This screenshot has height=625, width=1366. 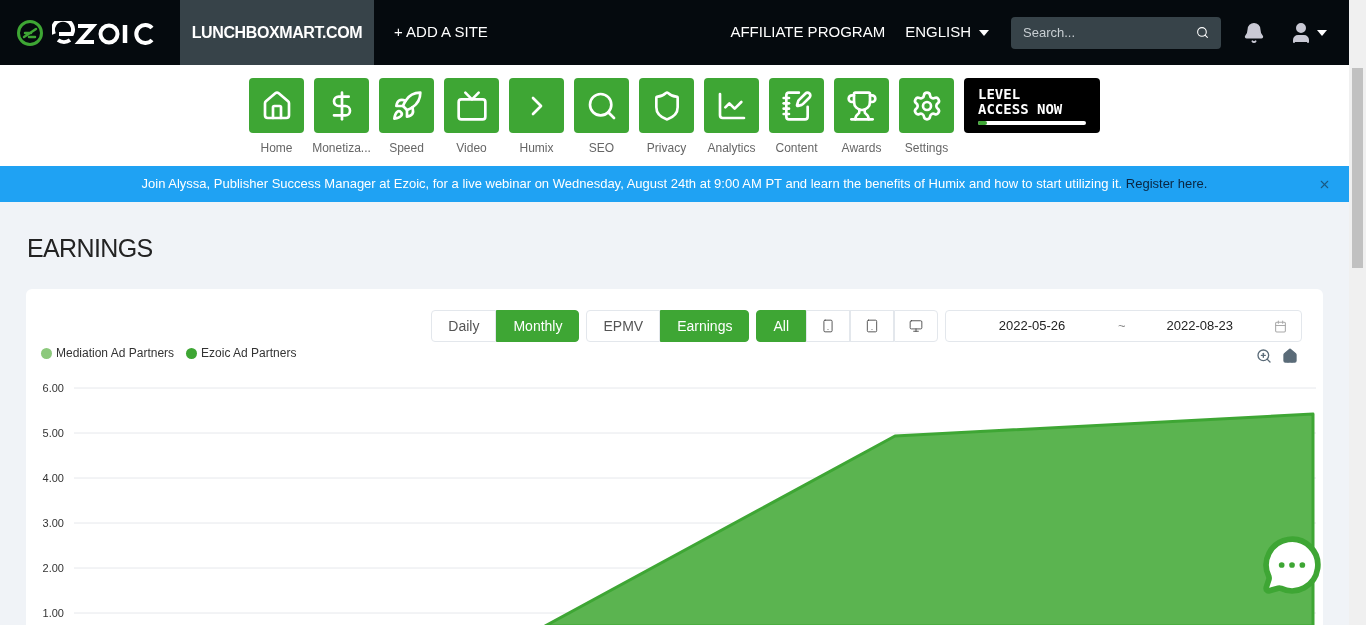 I want to click on level-access-badge: LEVEL ACCESS NOW, so click(x=1032, y=105).